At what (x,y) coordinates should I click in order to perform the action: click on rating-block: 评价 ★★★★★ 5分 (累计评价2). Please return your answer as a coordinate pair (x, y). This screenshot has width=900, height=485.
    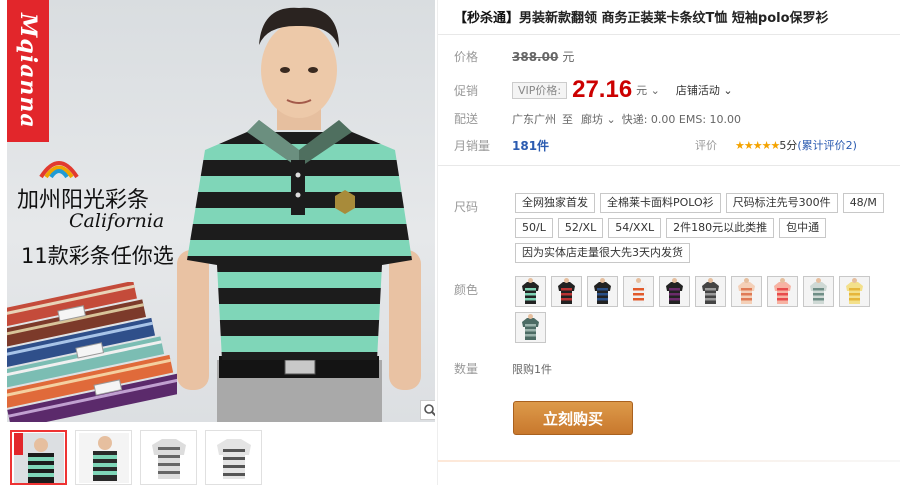
    Looking at the image, I should click on (776, 145).